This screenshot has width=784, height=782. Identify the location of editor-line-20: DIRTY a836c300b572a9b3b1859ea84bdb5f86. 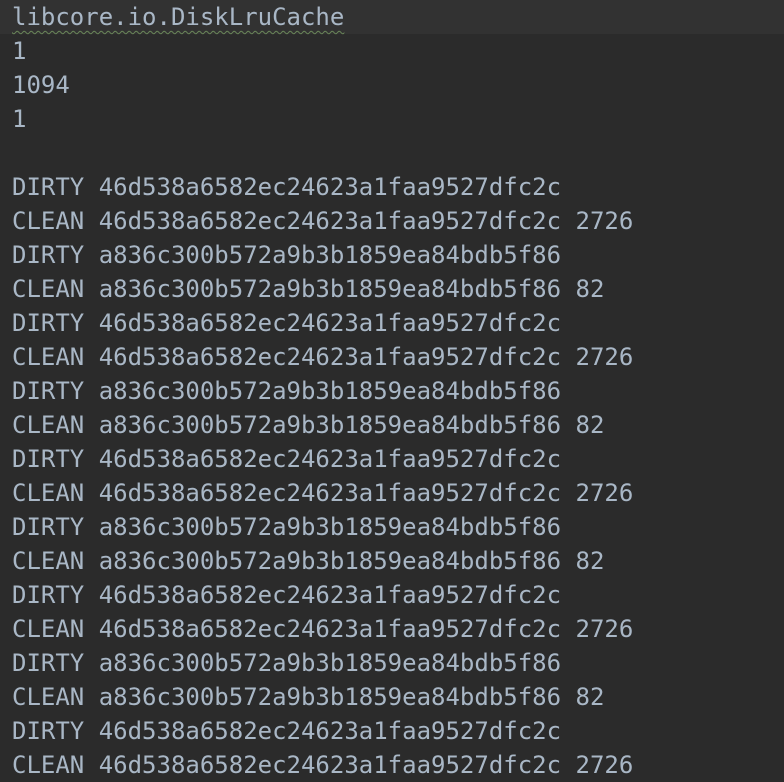
(398, 663).